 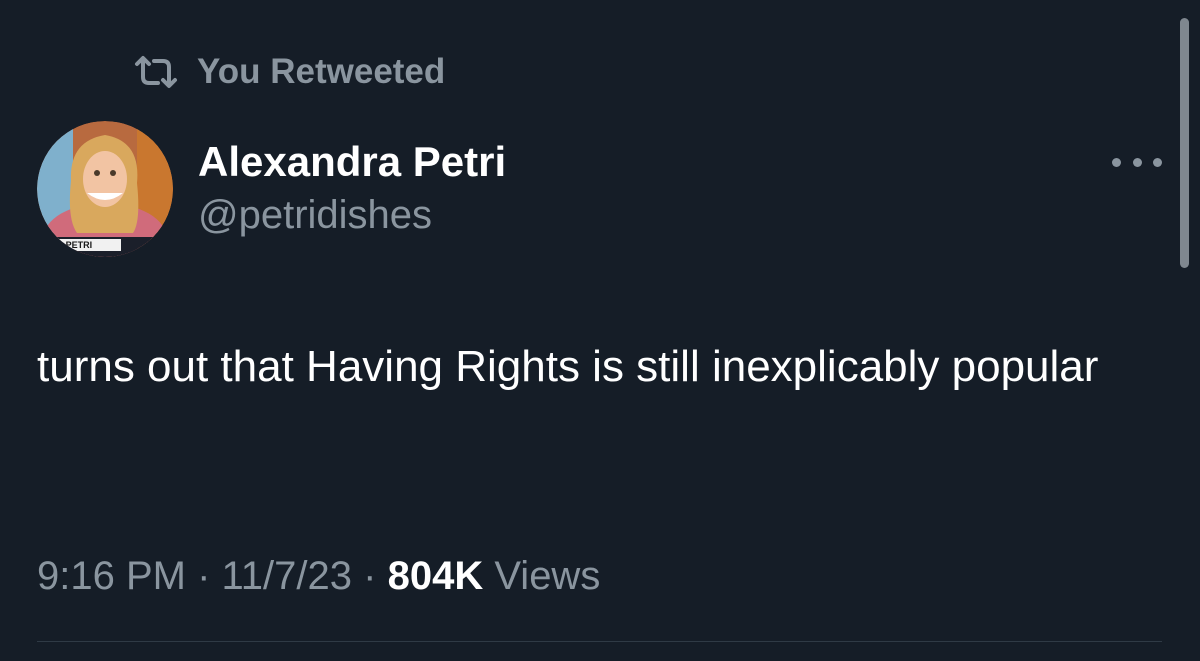 What do you see at coordinates (287, 576) in the screenshot?
I see `tweet-date: 11/7/23` at bounding box center [287, 576].